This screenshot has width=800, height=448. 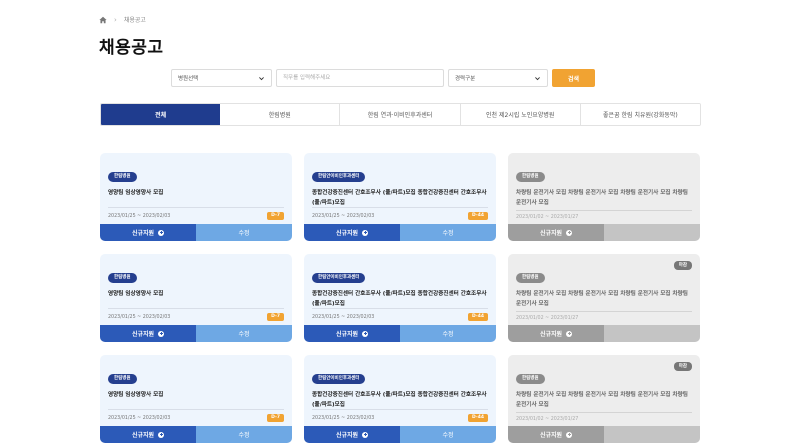 I want to click on search-input, so click(x=360, y=78).